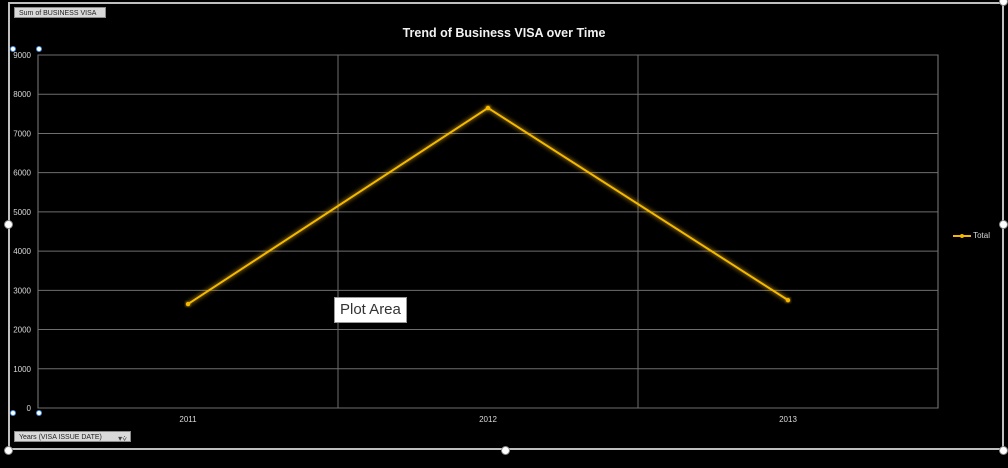 This screenshot has width=1008, height=468. What do you see at coordinates (370, 310) in the screenshot?
I see `plot-area-tooltip: Plot Area` at bounding box center [370, 310].